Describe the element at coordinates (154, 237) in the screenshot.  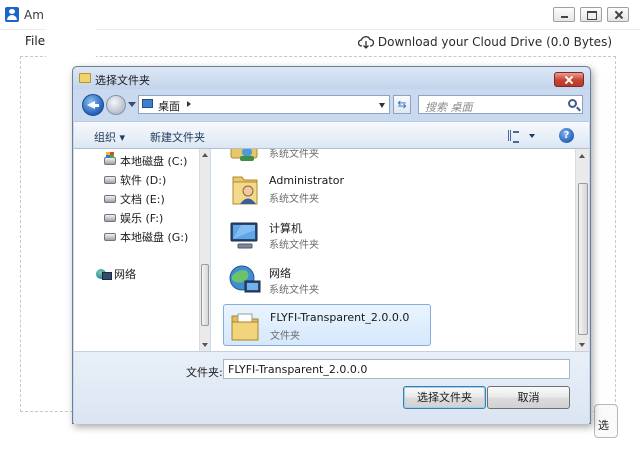
I see `nav-item-label: 本地磁盘 (G:)` at that location.